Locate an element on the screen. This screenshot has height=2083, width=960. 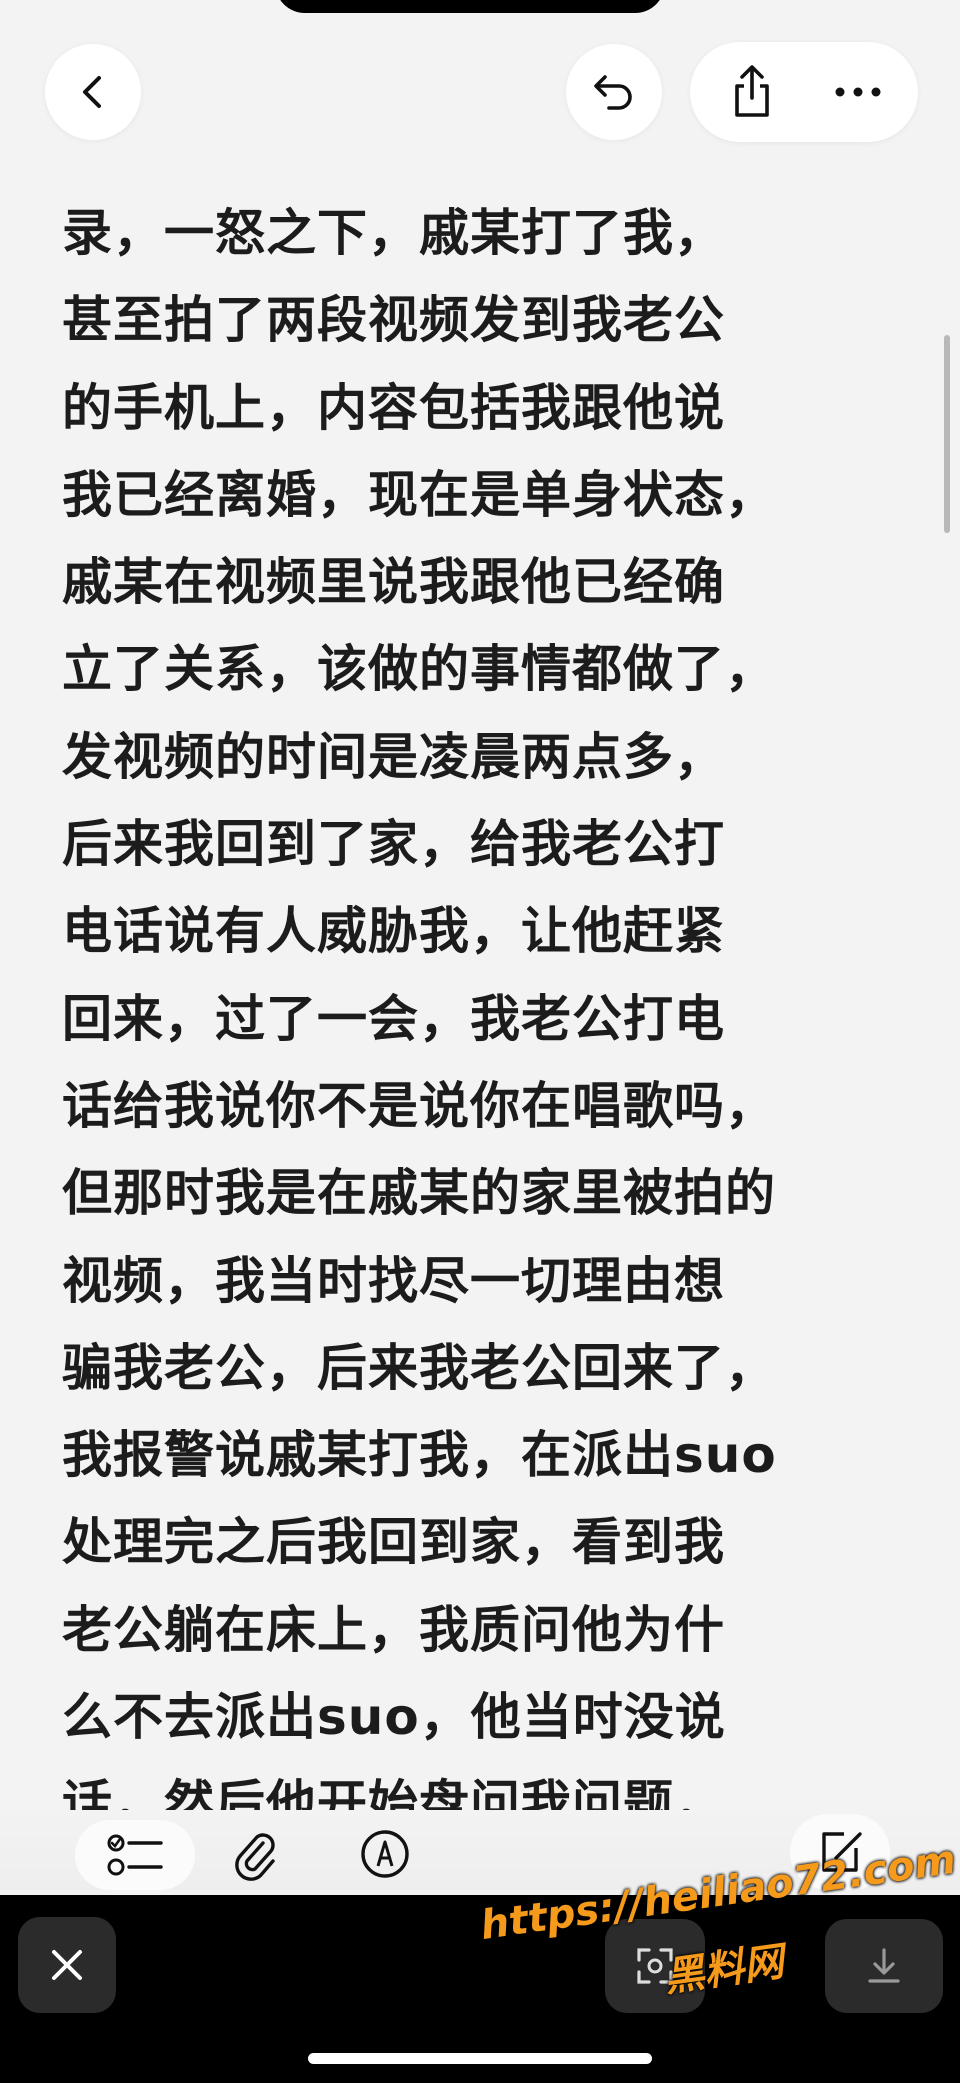
note-line: 处理完之后我回到家，看到我 is located at coordinates (393, 1542).